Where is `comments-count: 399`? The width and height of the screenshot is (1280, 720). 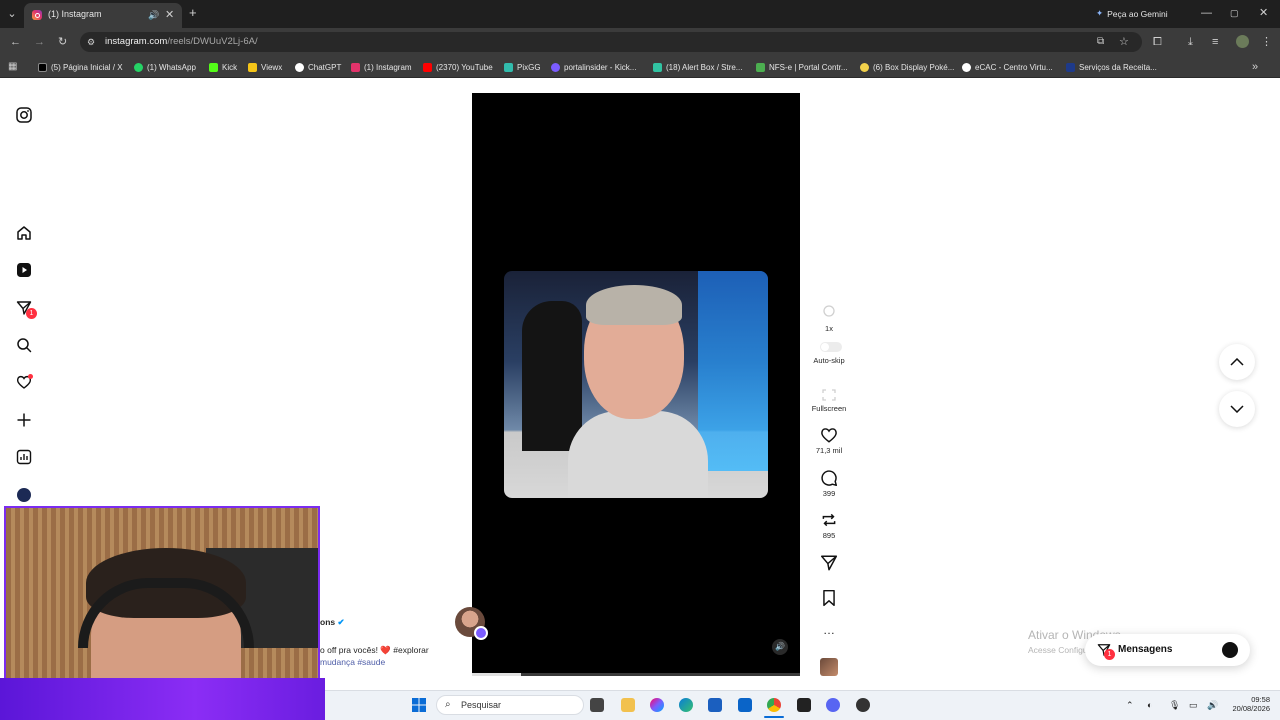
comments-count: 399 is located at coordinates (829, 493).